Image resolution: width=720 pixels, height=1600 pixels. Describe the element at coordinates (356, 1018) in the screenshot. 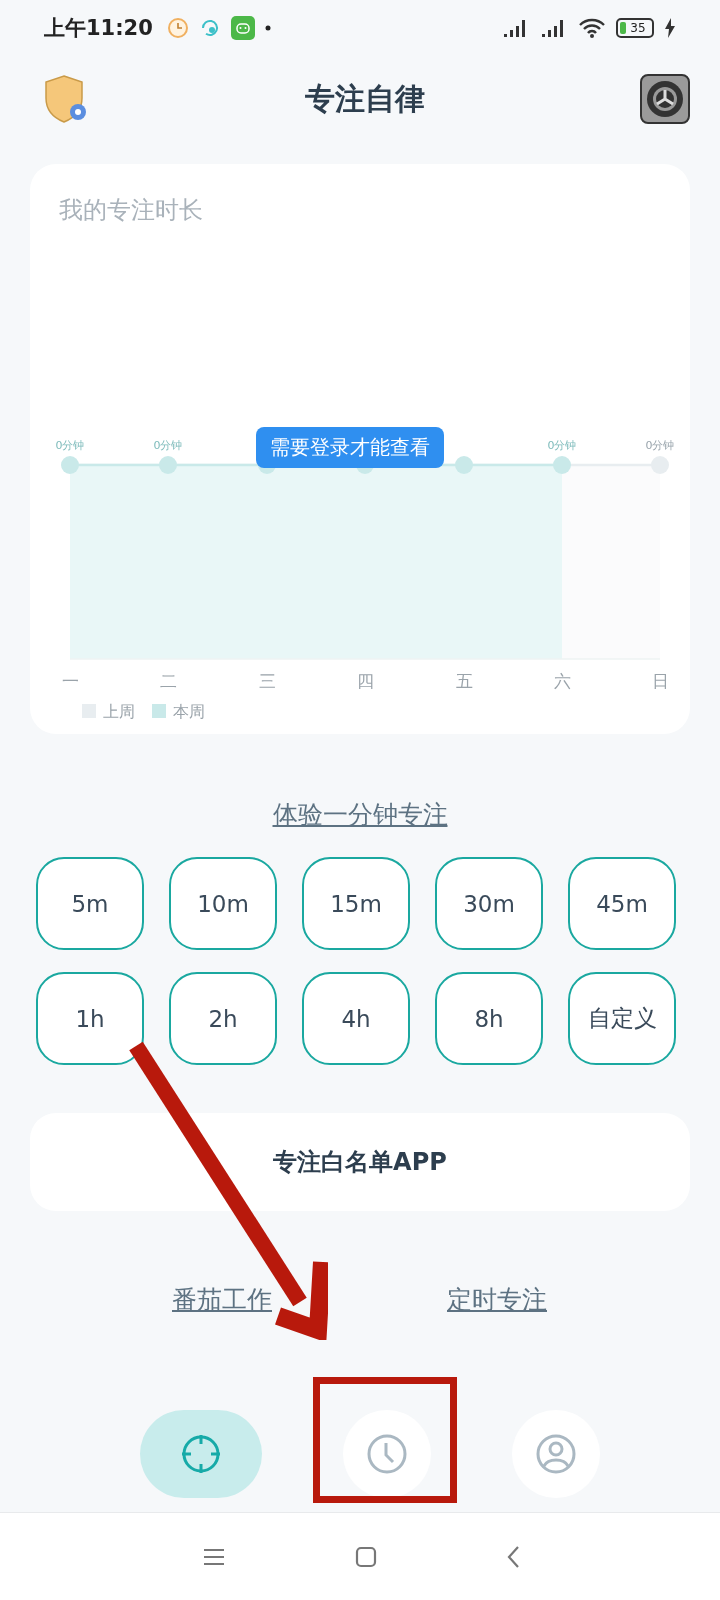

I see `duration-button: 4h` at that location.